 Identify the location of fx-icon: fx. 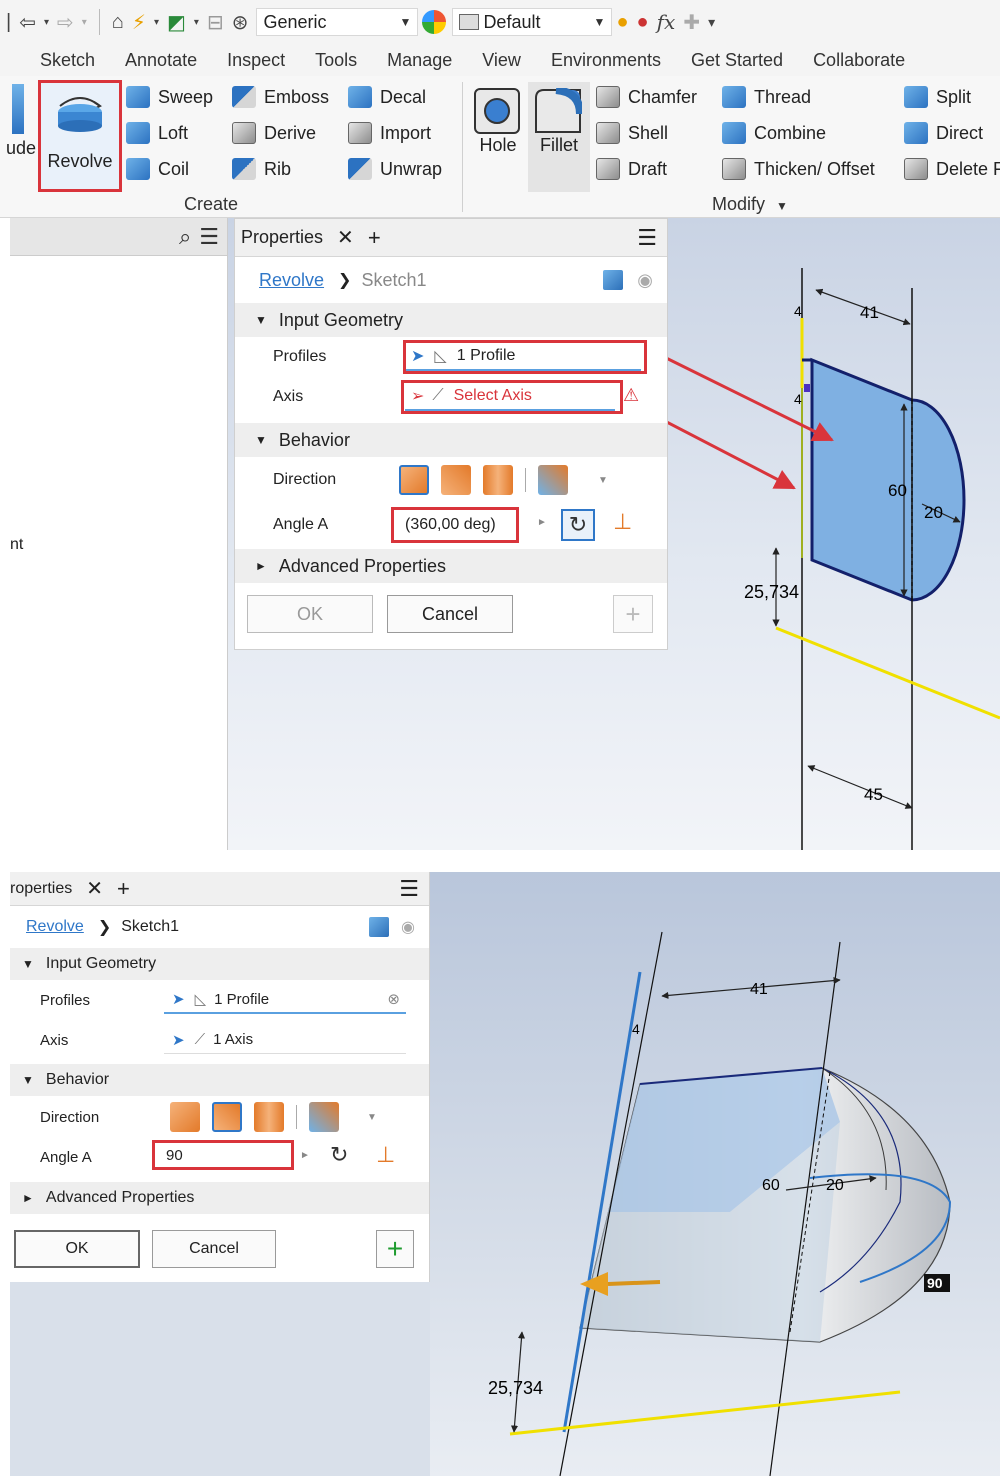
(666, 22).